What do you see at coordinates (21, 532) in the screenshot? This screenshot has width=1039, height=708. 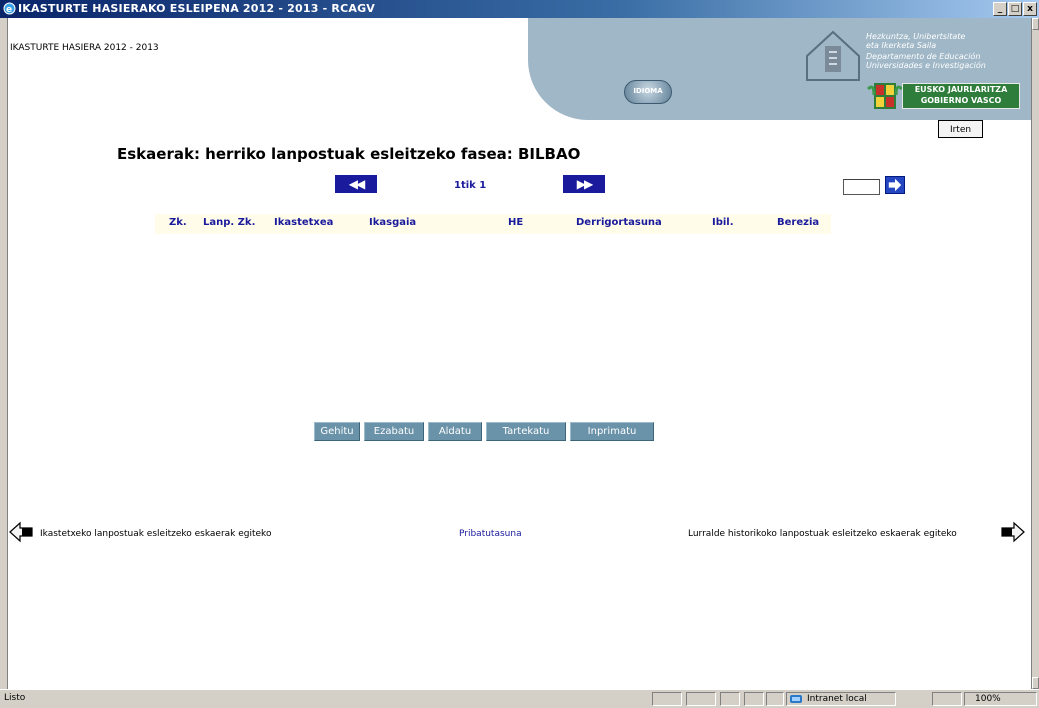 I see `arrow-left-icon` at bounding box center [21, 532].